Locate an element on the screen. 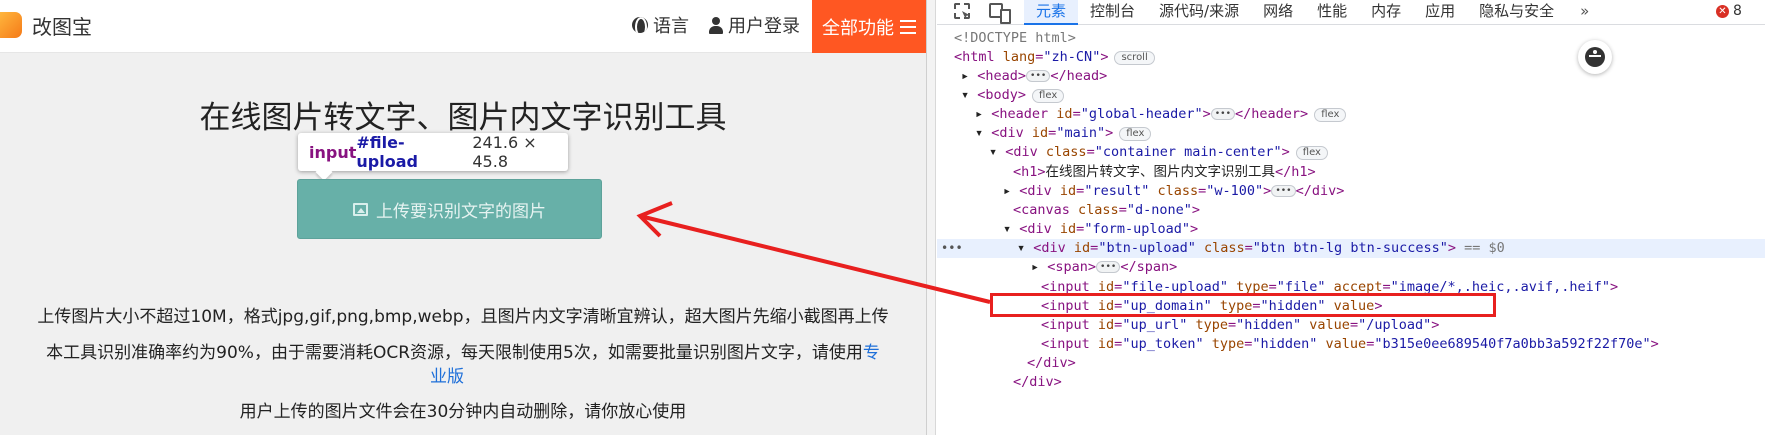  inspect-element-icon is located at coordinates (962, 11).